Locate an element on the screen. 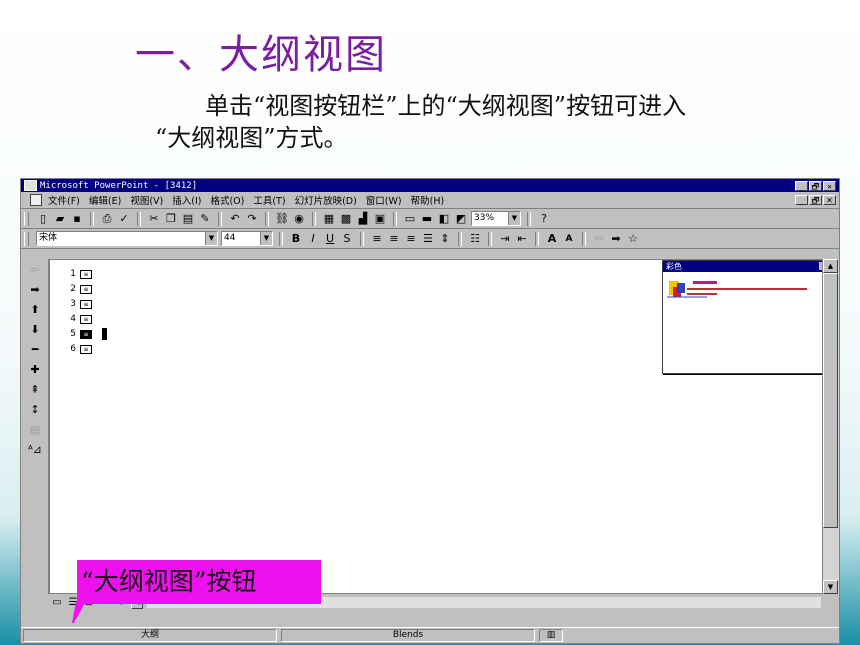 Image resolution: width=860 pixels, height=645 pixels. close-button: ✕ is located at coordinates (829, 185).